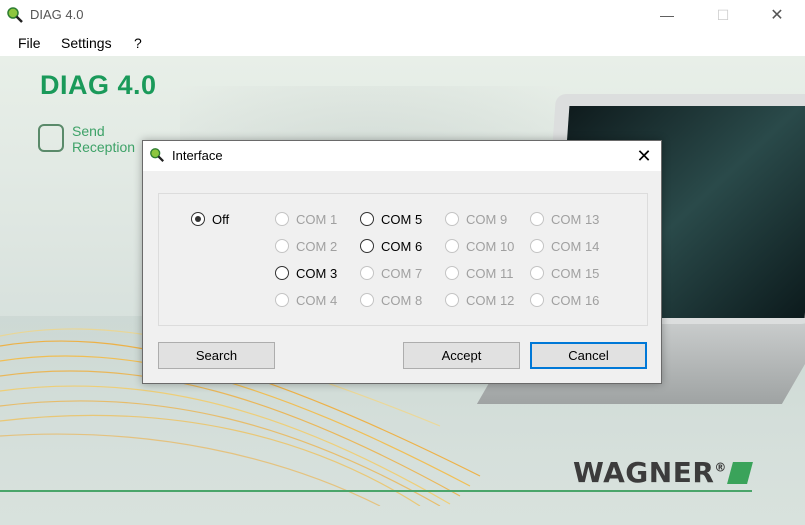  What do you see at coordinates (479, 300) in the screenshot?
I see `radio-com12: COM 12` at bounding box center [479, 300].